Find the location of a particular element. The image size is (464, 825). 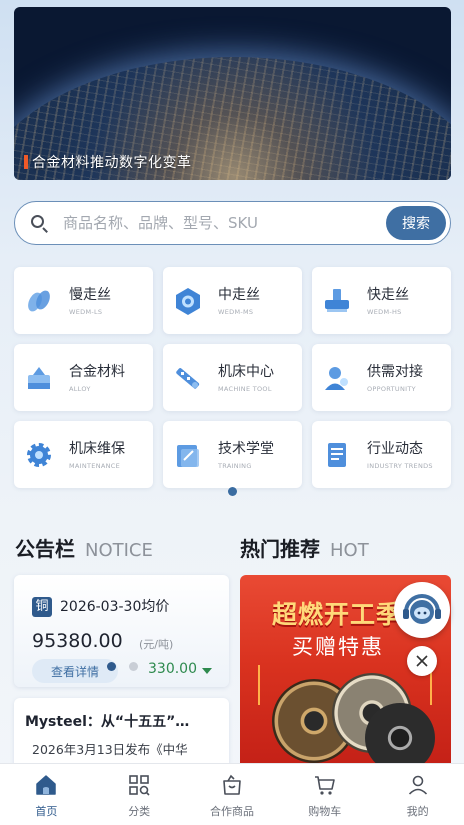

category-subtitle: ALLOY is located at coordinates (80, 388).